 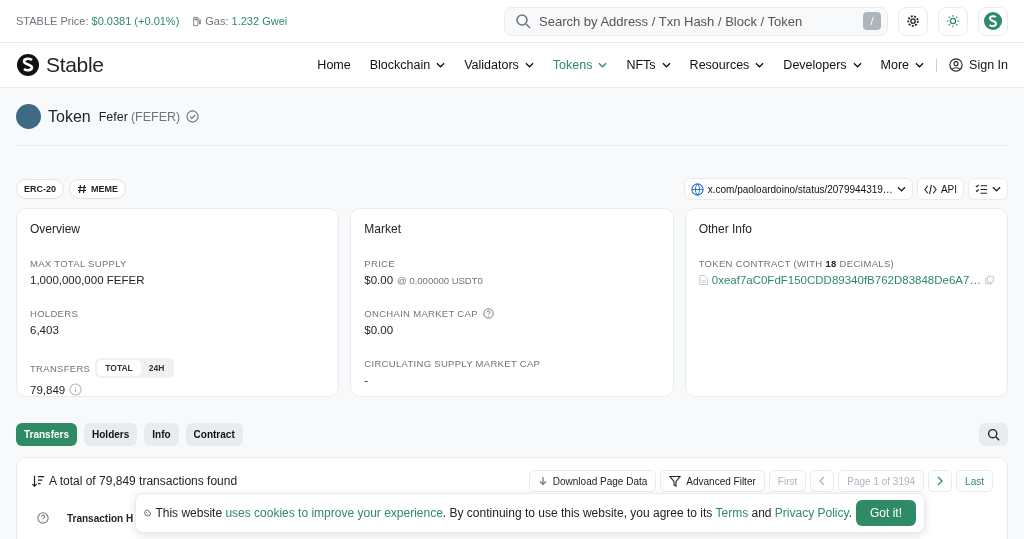 I want to click on field-label: CIRCULATING SUPPLY MARKET CAP, so click(x=453, y=363).